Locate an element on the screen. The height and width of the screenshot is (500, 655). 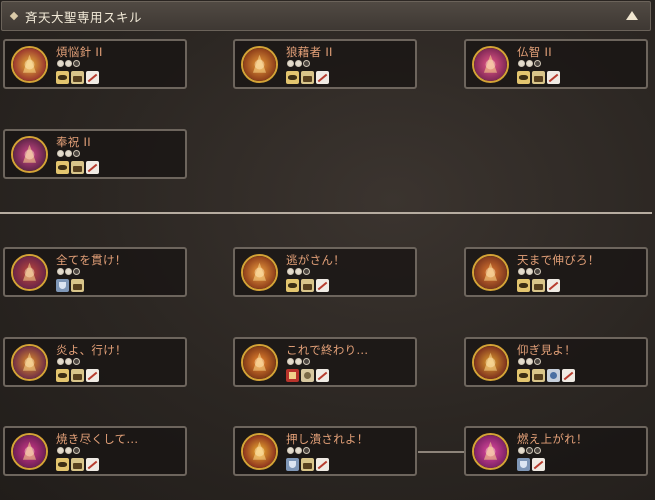
skill-name: 全てを貫け！ is located at coordinates (91, 260).